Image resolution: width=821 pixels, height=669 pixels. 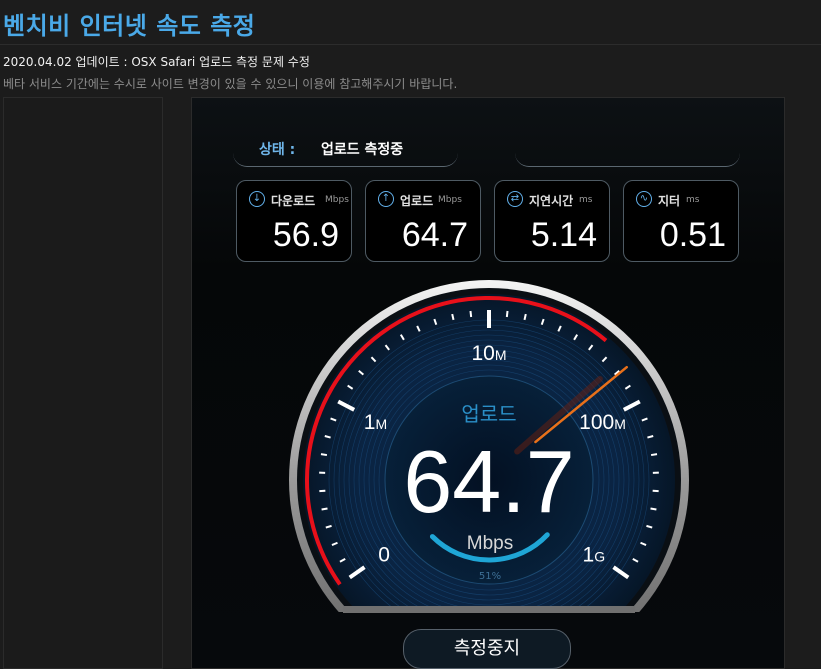 What do you see at coordinates (384, 554) in the screenshot?
I see `scale-label-0: 0` at bounding box center [384, 554].